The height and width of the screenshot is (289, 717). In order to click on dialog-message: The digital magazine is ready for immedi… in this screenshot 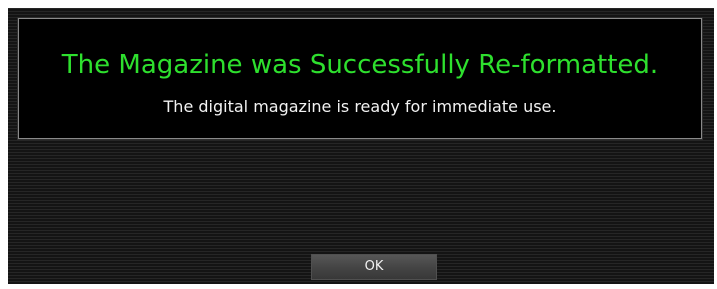, I will do `click(360, 106)`.